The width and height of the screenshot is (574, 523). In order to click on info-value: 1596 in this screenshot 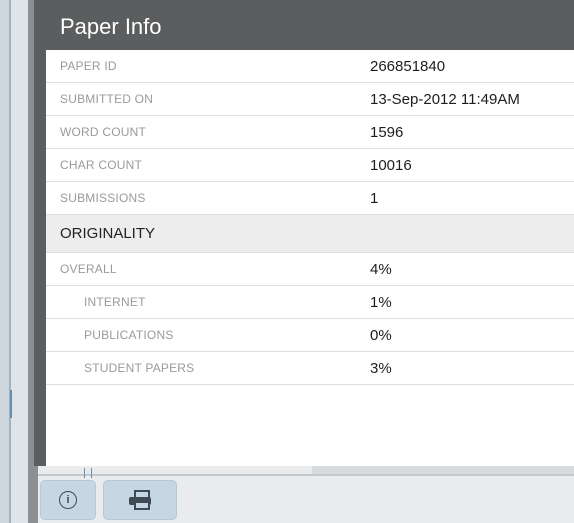, I will do `click(465, 132)`.